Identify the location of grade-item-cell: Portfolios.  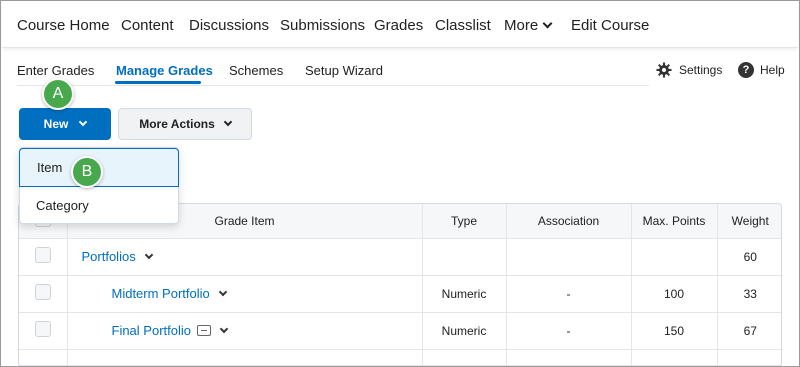
(245, 257).